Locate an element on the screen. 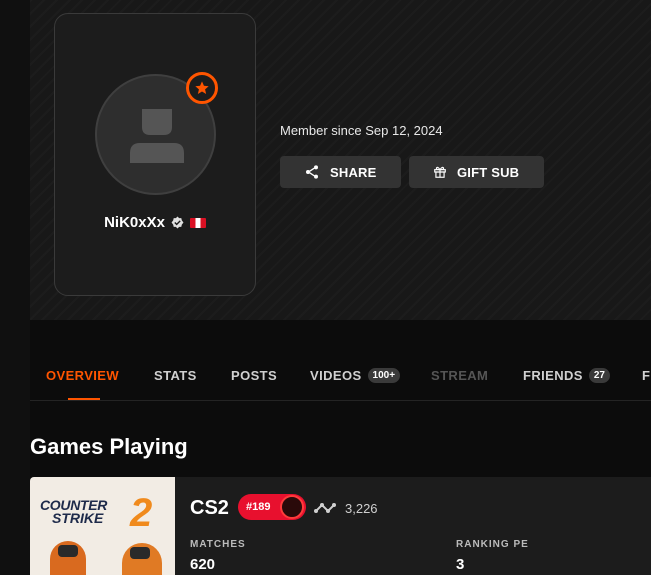 This screenshot has width=651, height=575. star-level-icon is located at coordinates (202, 87).